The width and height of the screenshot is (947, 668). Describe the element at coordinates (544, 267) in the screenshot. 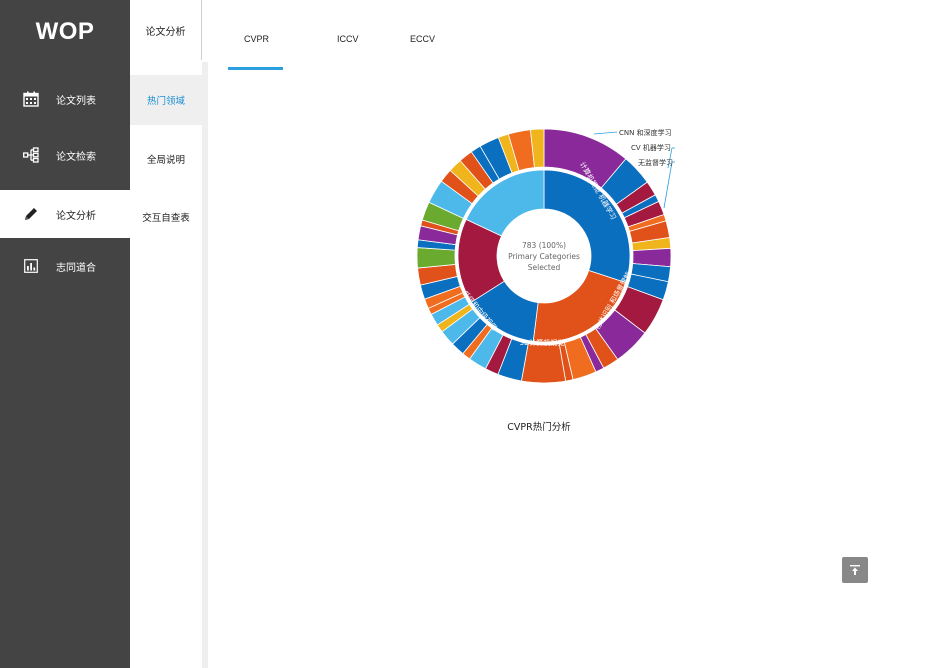

I see `center-label-2: Selected` at that location.